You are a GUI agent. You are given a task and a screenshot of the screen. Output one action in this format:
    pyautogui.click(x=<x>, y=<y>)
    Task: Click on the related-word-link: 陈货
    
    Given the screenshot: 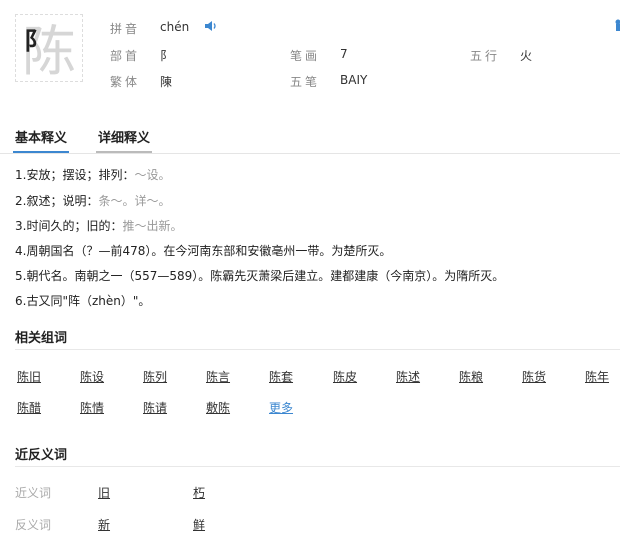 What is the action you would take?
    pyautogui.click(x=534, y=376)
    